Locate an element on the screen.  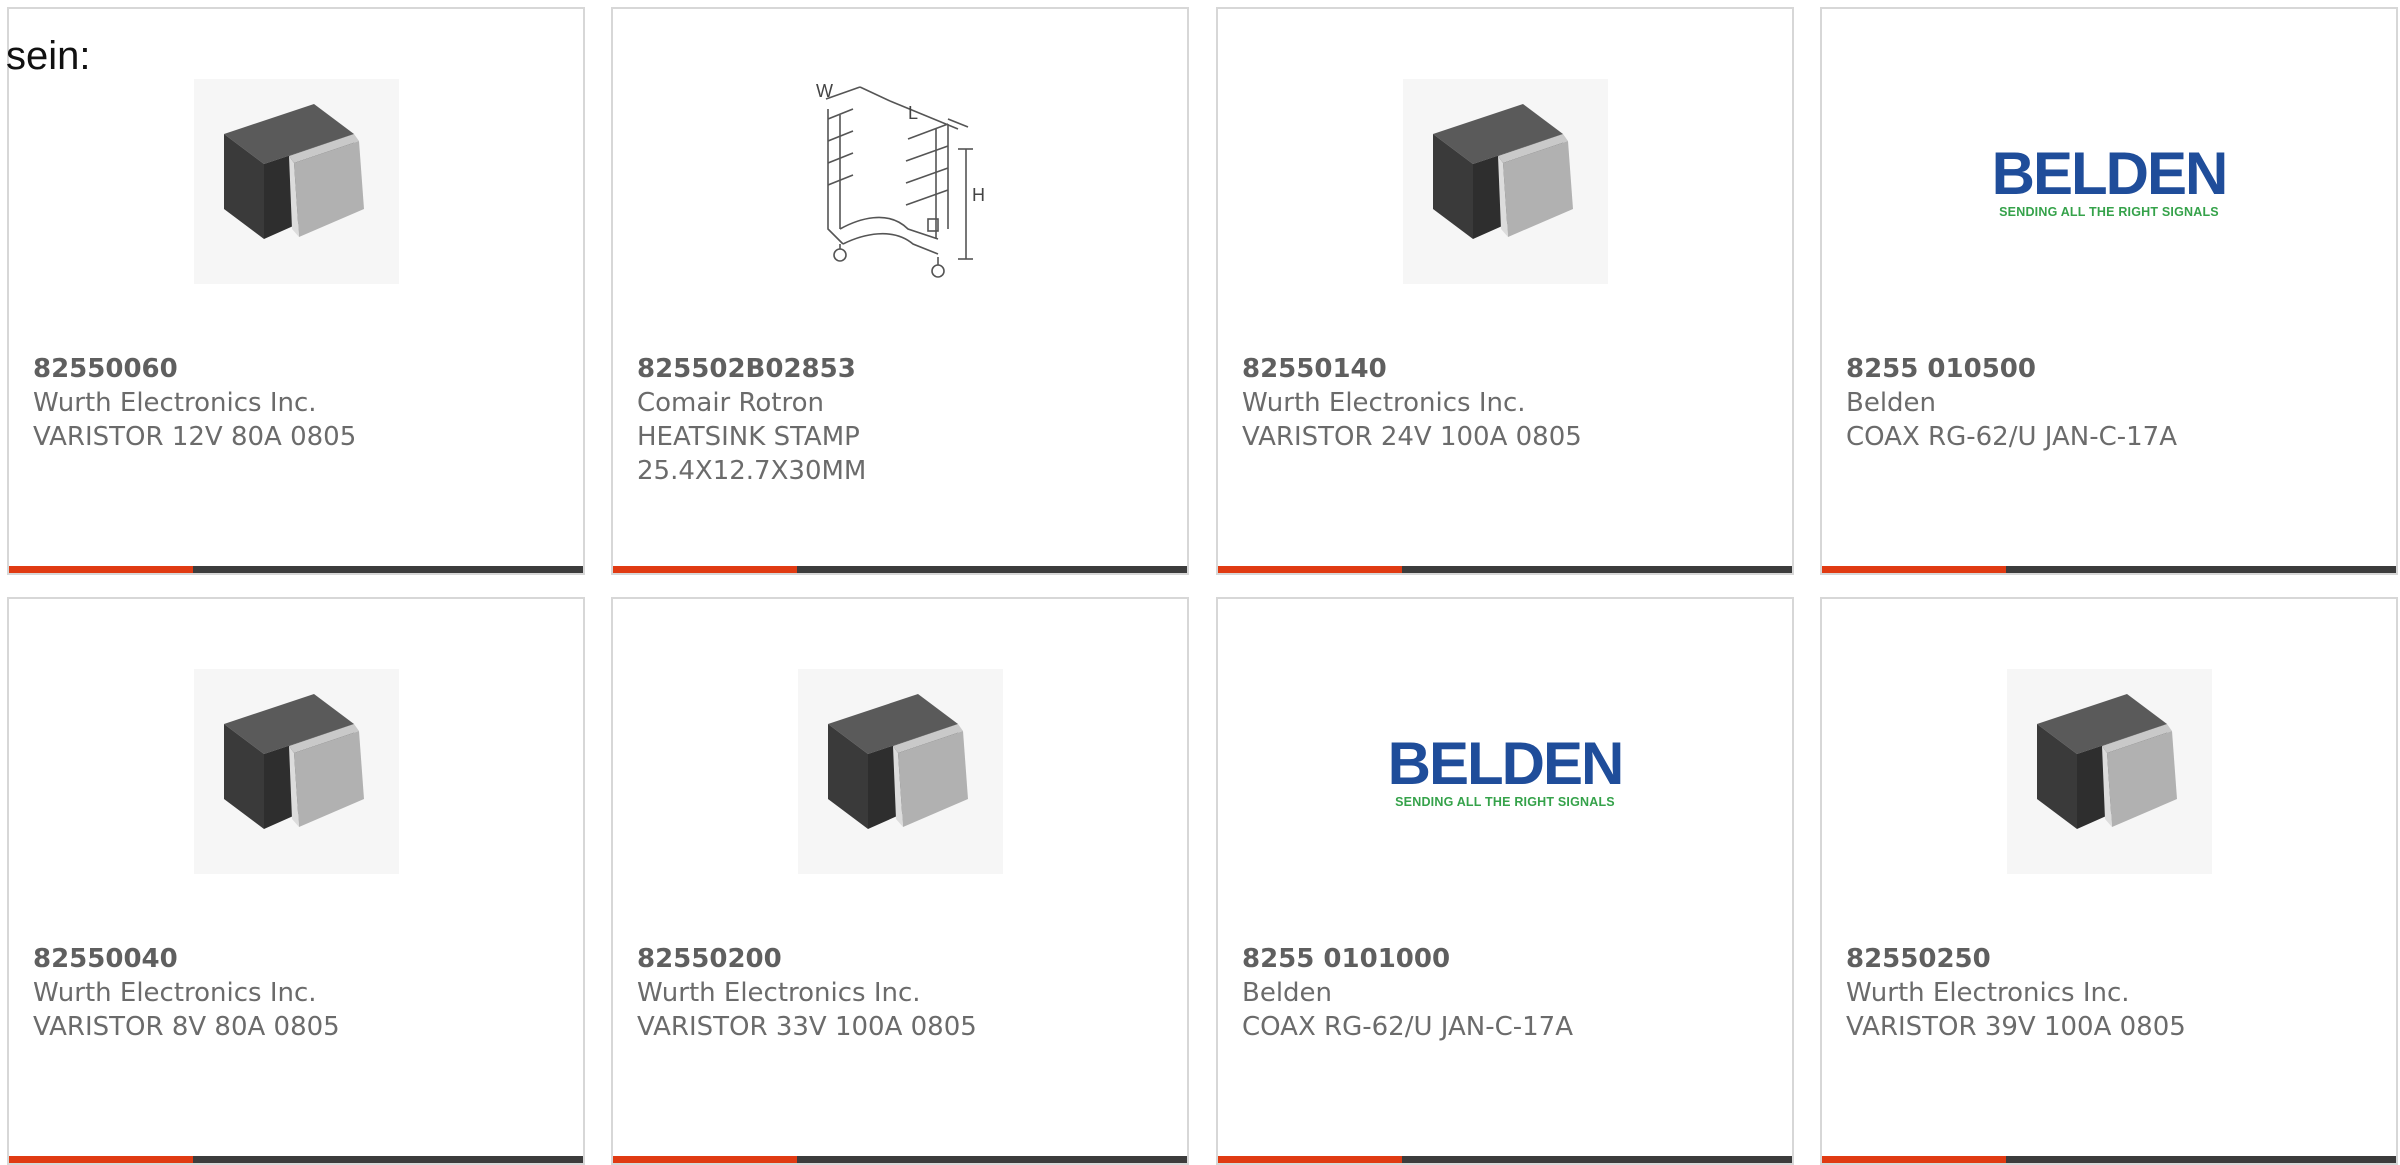
part-number: 82550140 is located at coordinates (1505, 369).